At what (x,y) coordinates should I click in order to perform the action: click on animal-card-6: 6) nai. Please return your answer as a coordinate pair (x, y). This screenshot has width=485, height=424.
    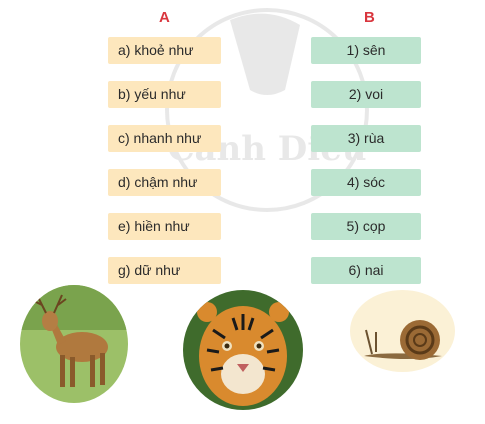
    Looking at the image, I should click on (366, 270).